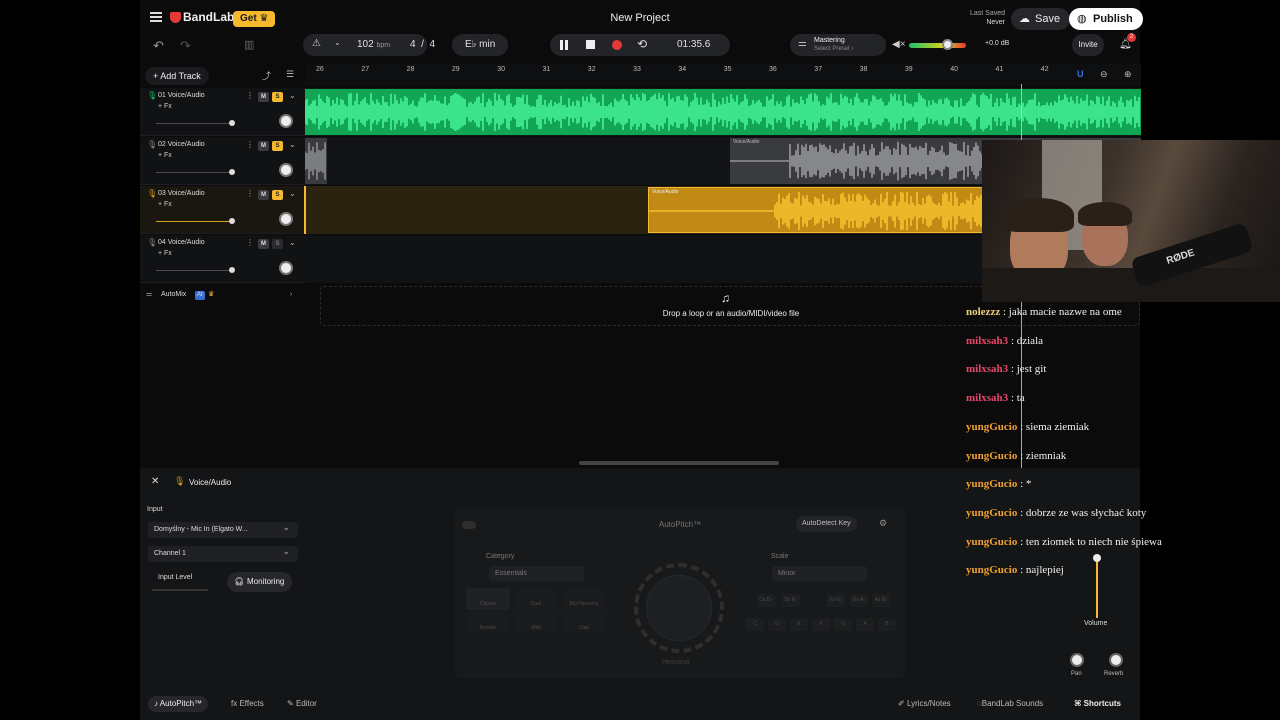  What do you see at coordinates (791, 600) in the screenshot?
I see `key-button: D♯ E♭` at bounding box center [791, 600].